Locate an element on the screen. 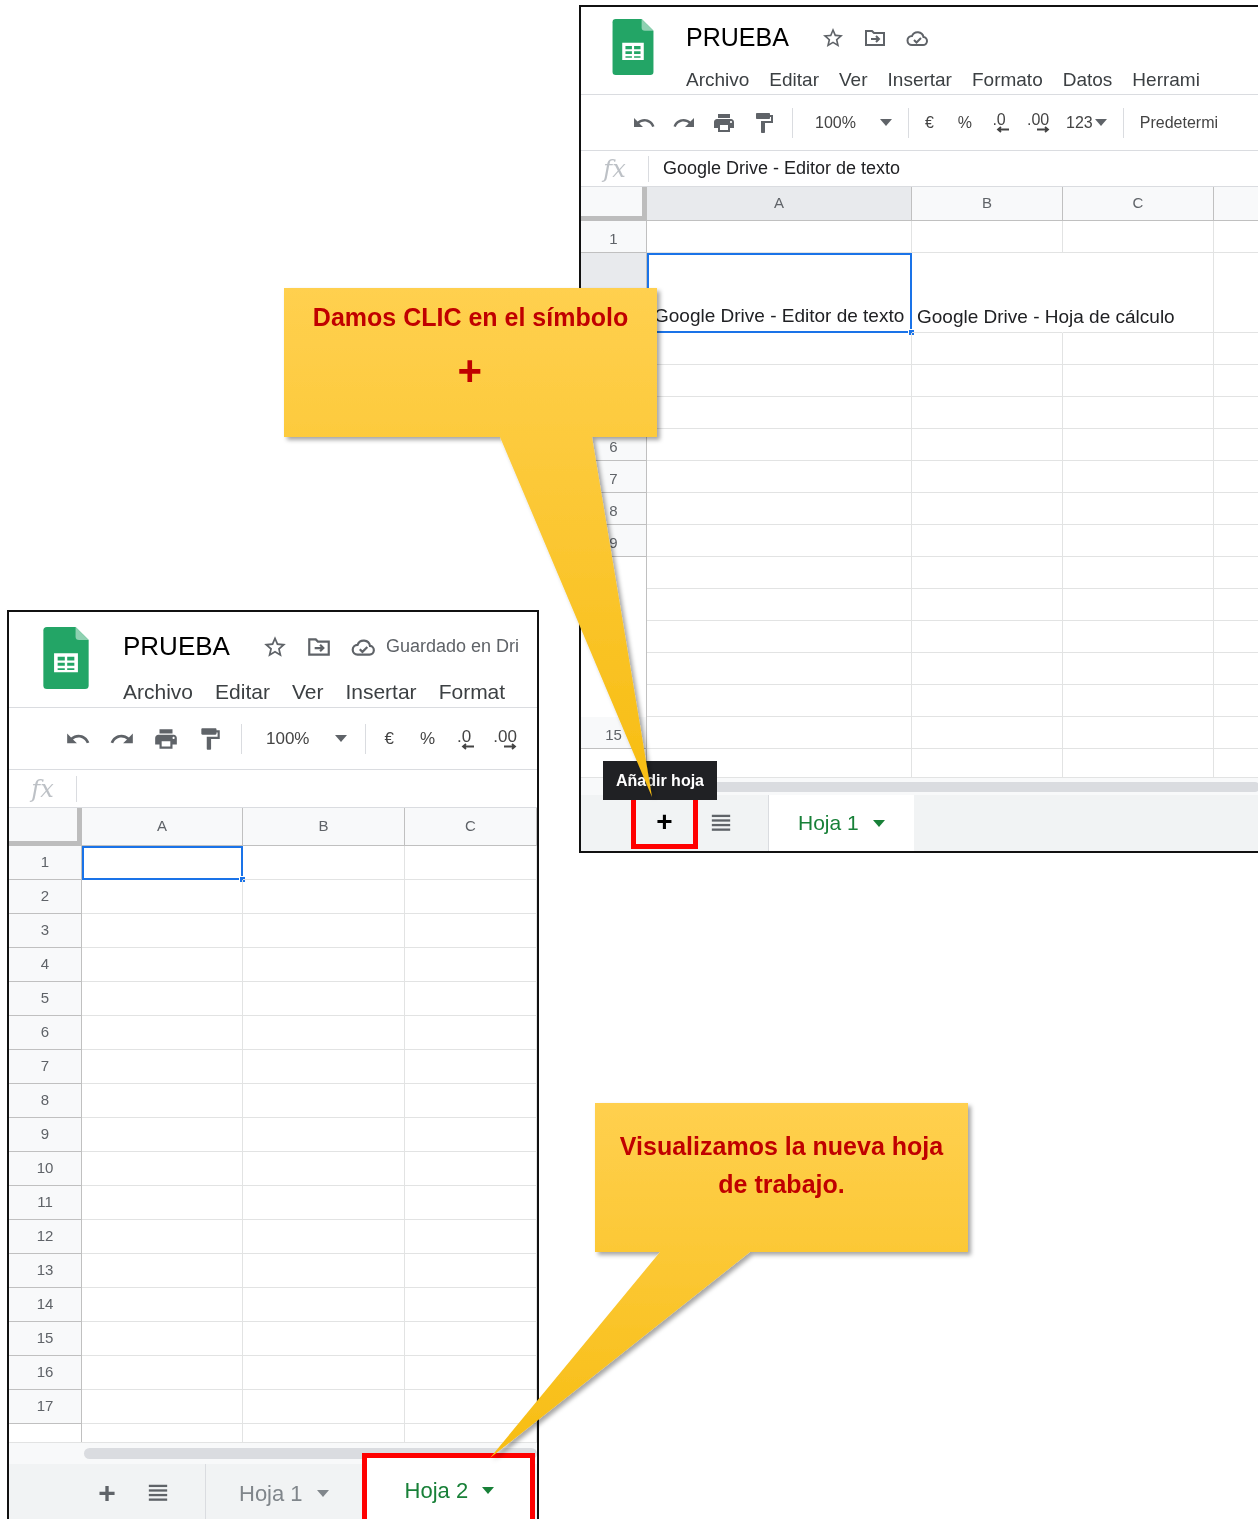 The image size is (1258, 1519). callout-text: Damos CLIC en el símbolo is located at coordinates (470, 317).